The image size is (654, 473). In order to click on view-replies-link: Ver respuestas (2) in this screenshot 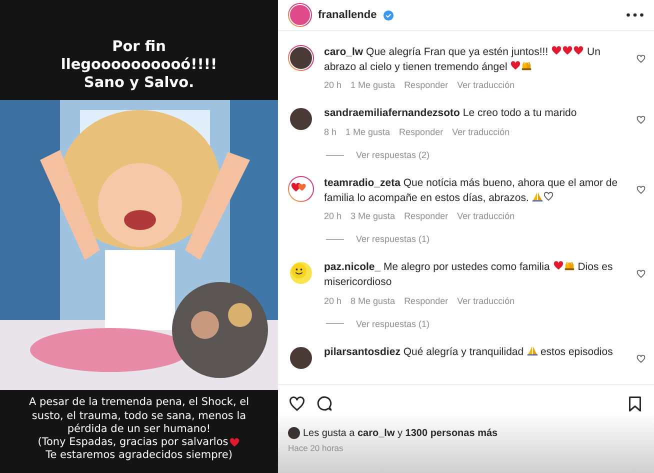, I will do `click(393, 155)`.